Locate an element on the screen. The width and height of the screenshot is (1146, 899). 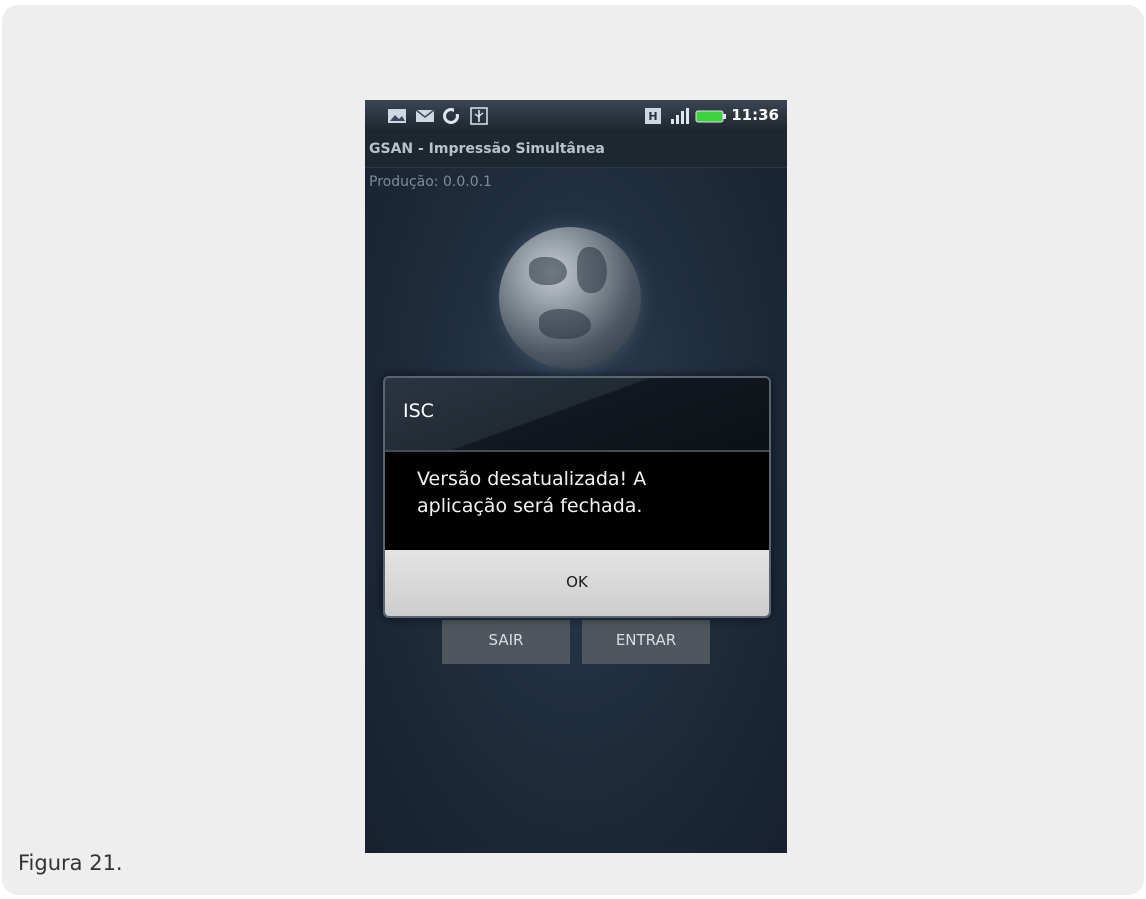
app-title-bar: GSAN - Impressão Simultânea is located at coordinates (576, 150).